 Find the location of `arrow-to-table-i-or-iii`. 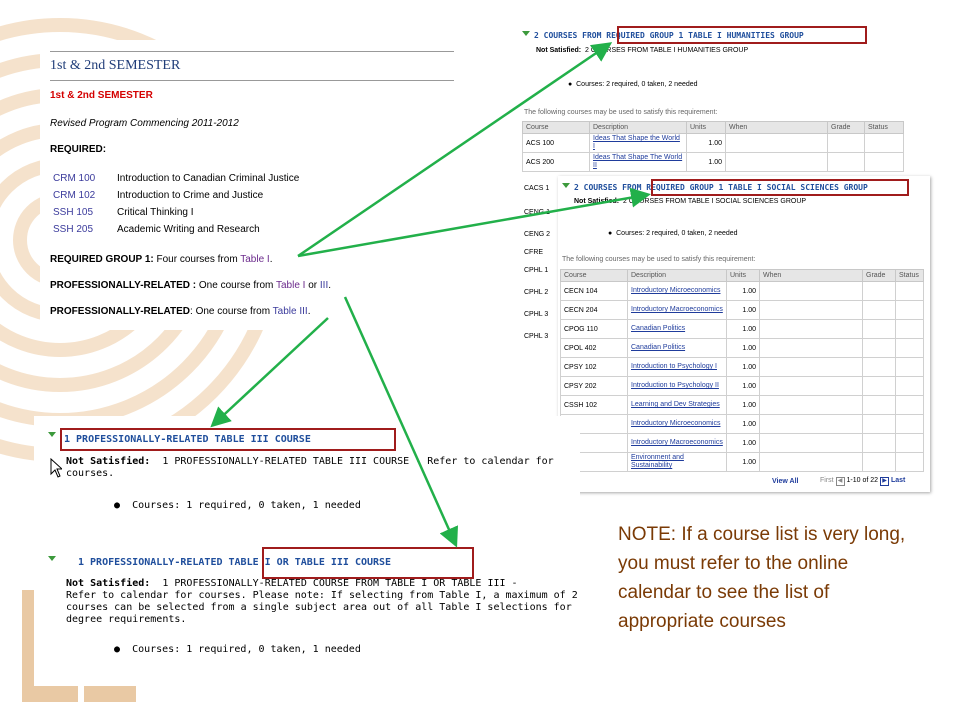

arrow-to-table-i-or-iii is located at coordinates (401, 422).